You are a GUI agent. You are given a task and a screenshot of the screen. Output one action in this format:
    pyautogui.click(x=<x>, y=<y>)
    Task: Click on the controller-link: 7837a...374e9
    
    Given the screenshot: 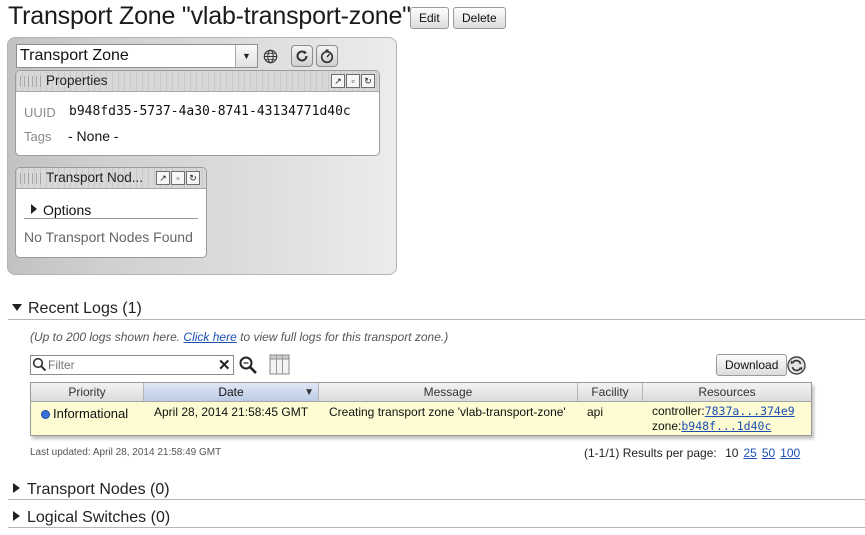 What is the action you would take?
    pyautogui.click(x=750, y=411)
    